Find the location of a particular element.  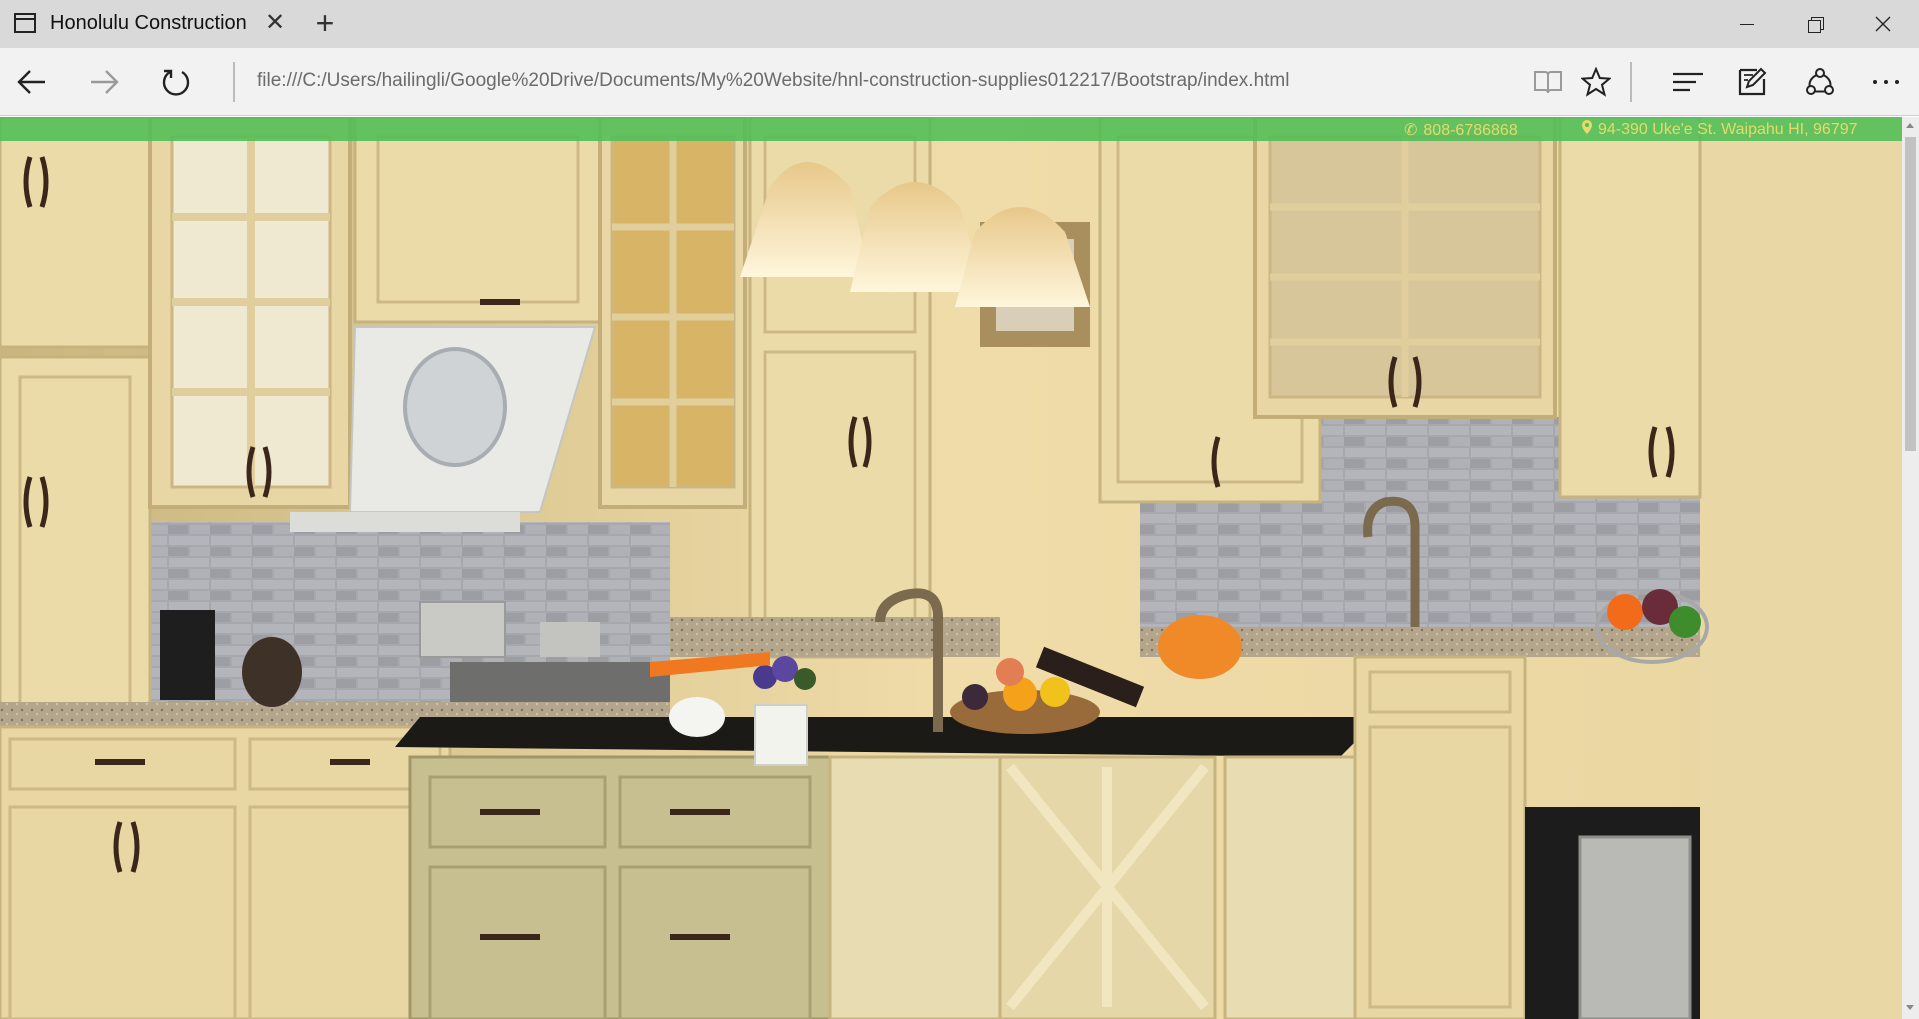

reading-view-icon is located at coordinates (1548, 82).